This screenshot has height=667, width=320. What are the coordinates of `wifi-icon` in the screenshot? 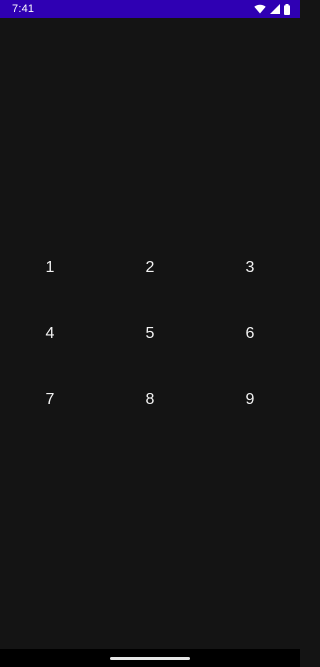 It's located at (260, 9).